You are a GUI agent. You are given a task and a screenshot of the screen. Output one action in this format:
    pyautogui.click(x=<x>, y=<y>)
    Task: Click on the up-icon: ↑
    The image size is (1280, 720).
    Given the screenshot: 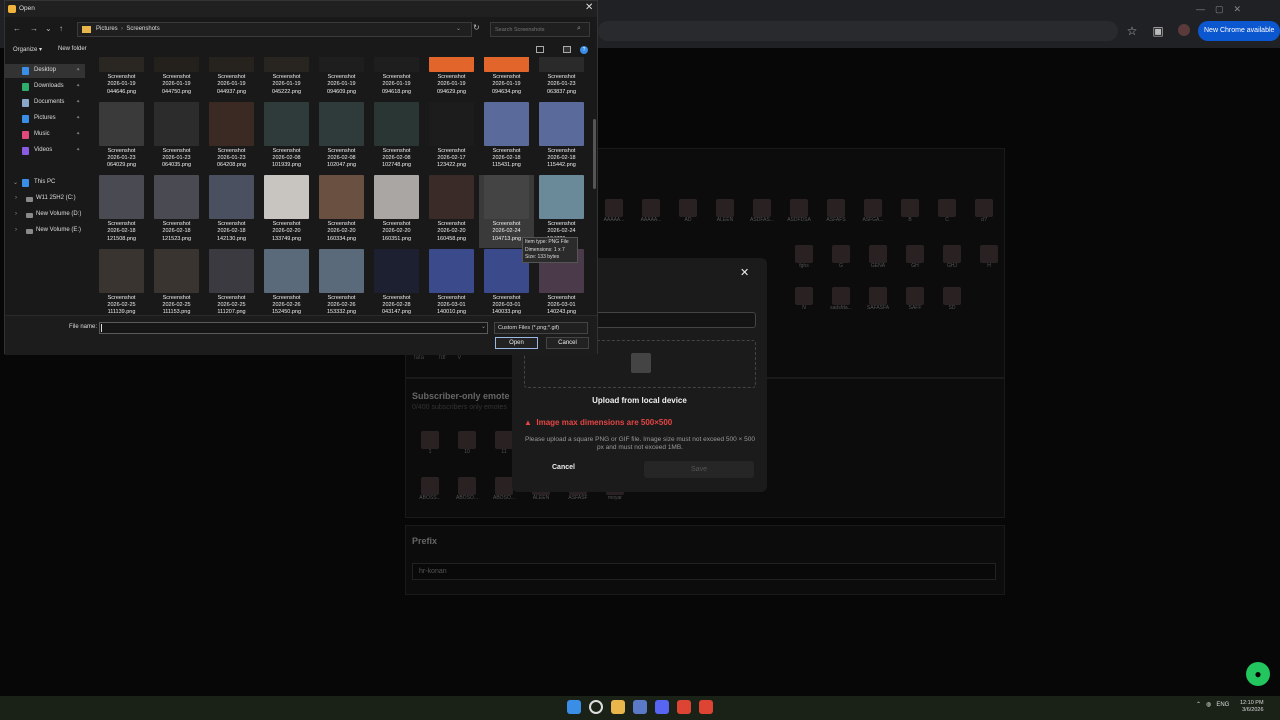 What is the action you would take?
    pyautogui.click(x=61, y=28)
    